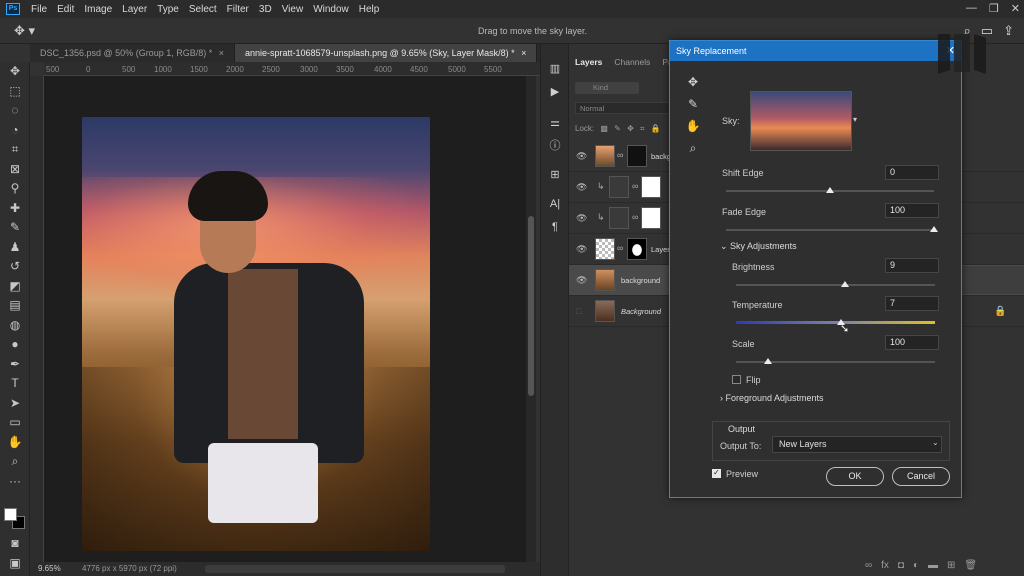 Image resolution: width=1024 pixels, height=576 pixels. Describe the element at coordinates (970, 565) in the screenshot. I see `trash-icon: 🗑` at that location.